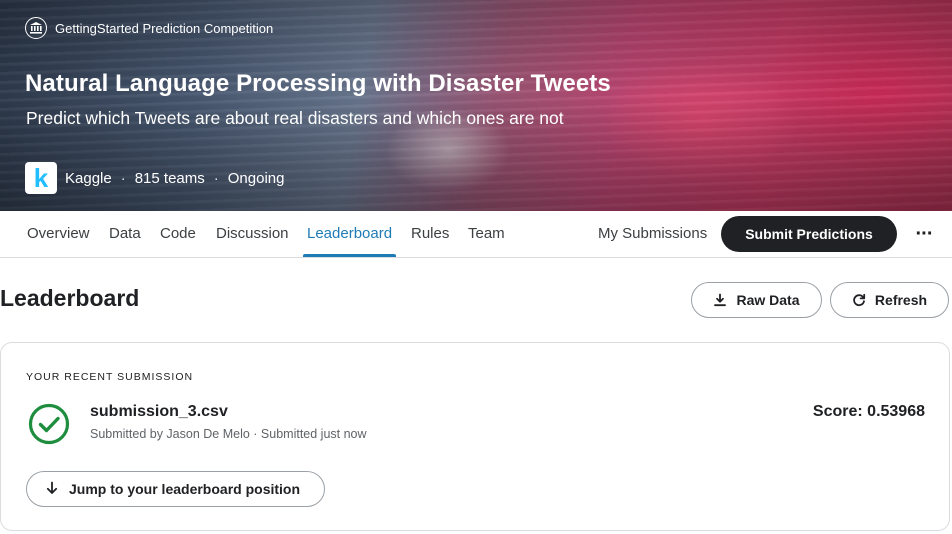 The image size is (952, 534). Describe the element at coordinates (169, 178) in the screenshot. I see `team-count: 815 teams` at that location.